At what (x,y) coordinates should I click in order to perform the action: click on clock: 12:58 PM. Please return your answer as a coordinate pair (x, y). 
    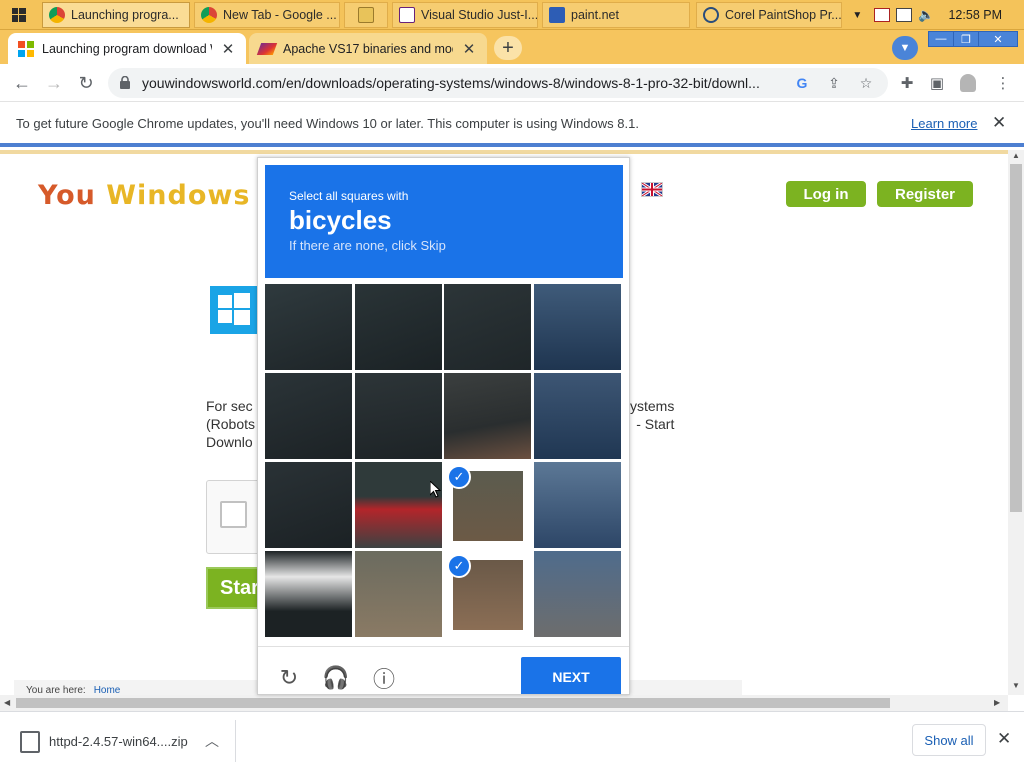
    Looking at the image, I should click on (975, 15).